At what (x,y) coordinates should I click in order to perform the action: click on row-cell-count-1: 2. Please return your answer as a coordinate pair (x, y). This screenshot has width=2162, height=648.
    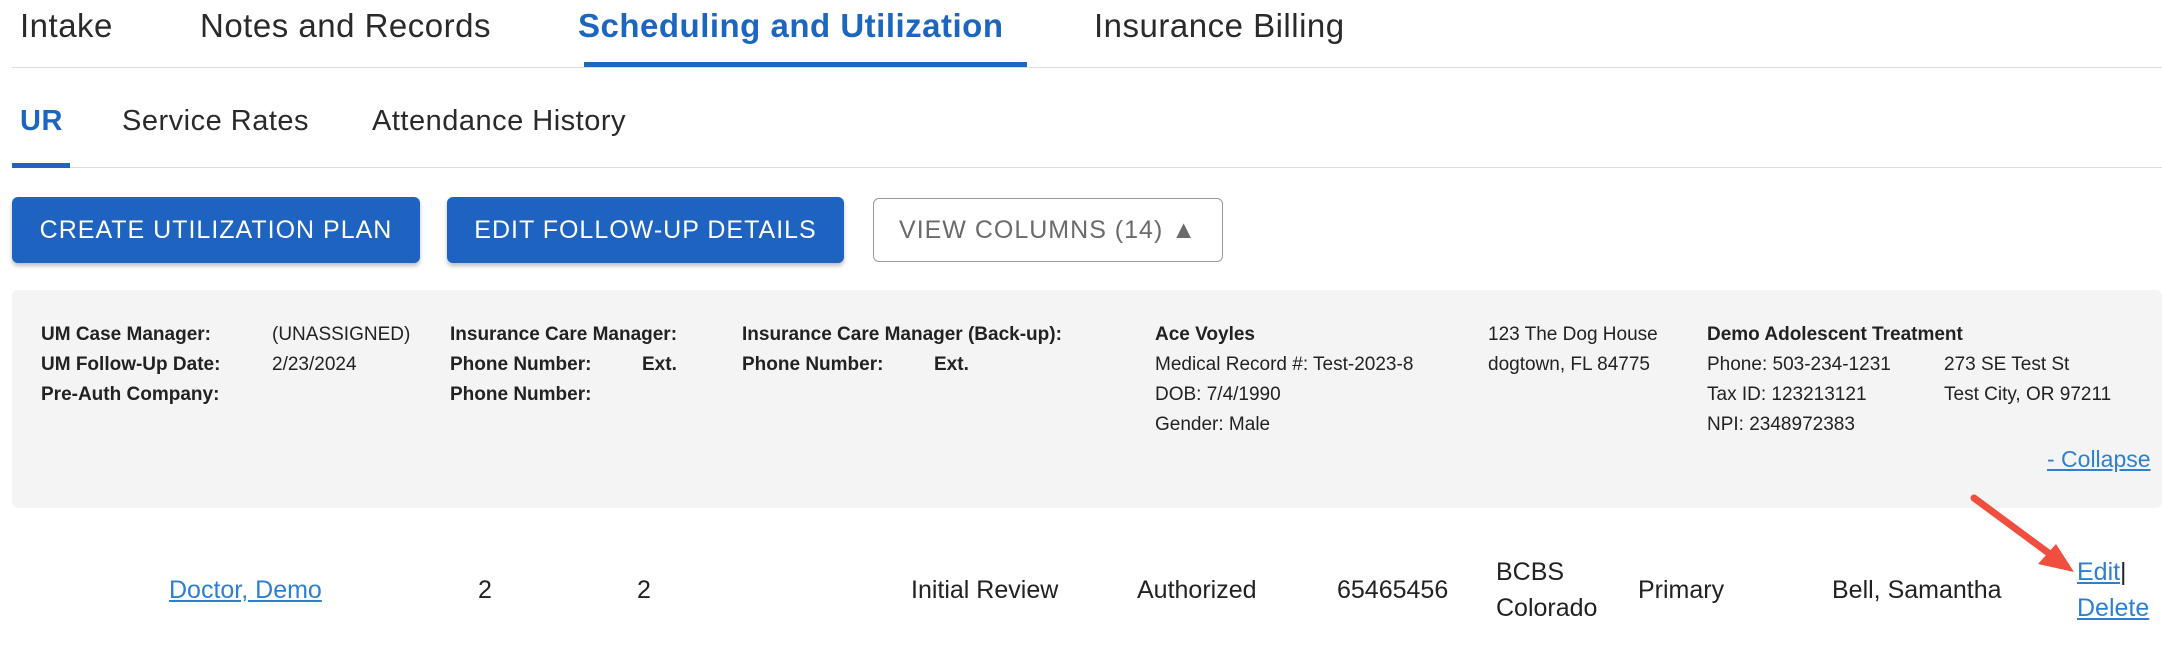
    Looking at the image, I should click on (485, 590).